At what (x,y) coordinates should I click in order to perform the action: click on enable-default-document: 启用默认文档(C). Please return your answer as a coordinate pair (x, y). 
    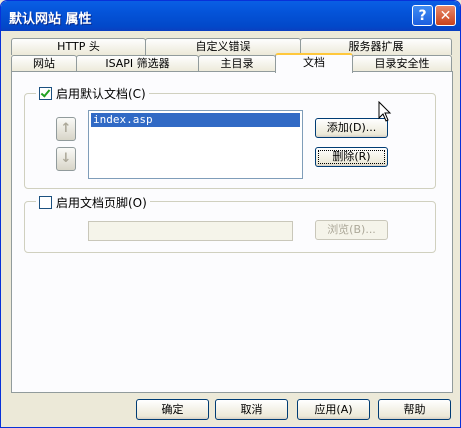
    Looking at the image, I should click on (92, 93).